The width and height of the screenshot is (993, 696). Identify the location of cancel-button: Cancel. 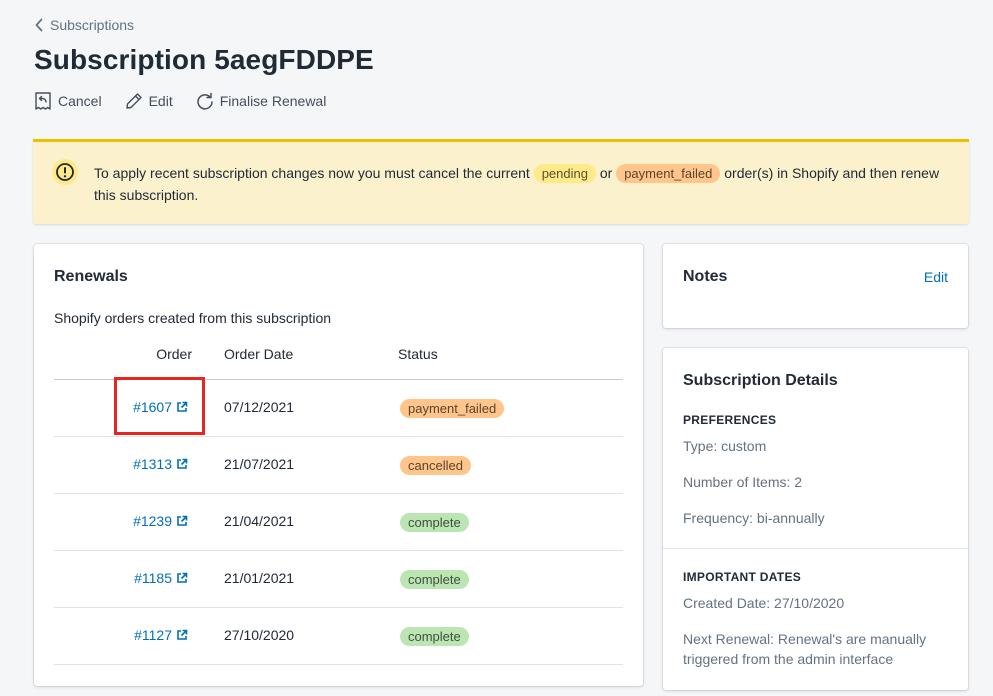
(67, 101).